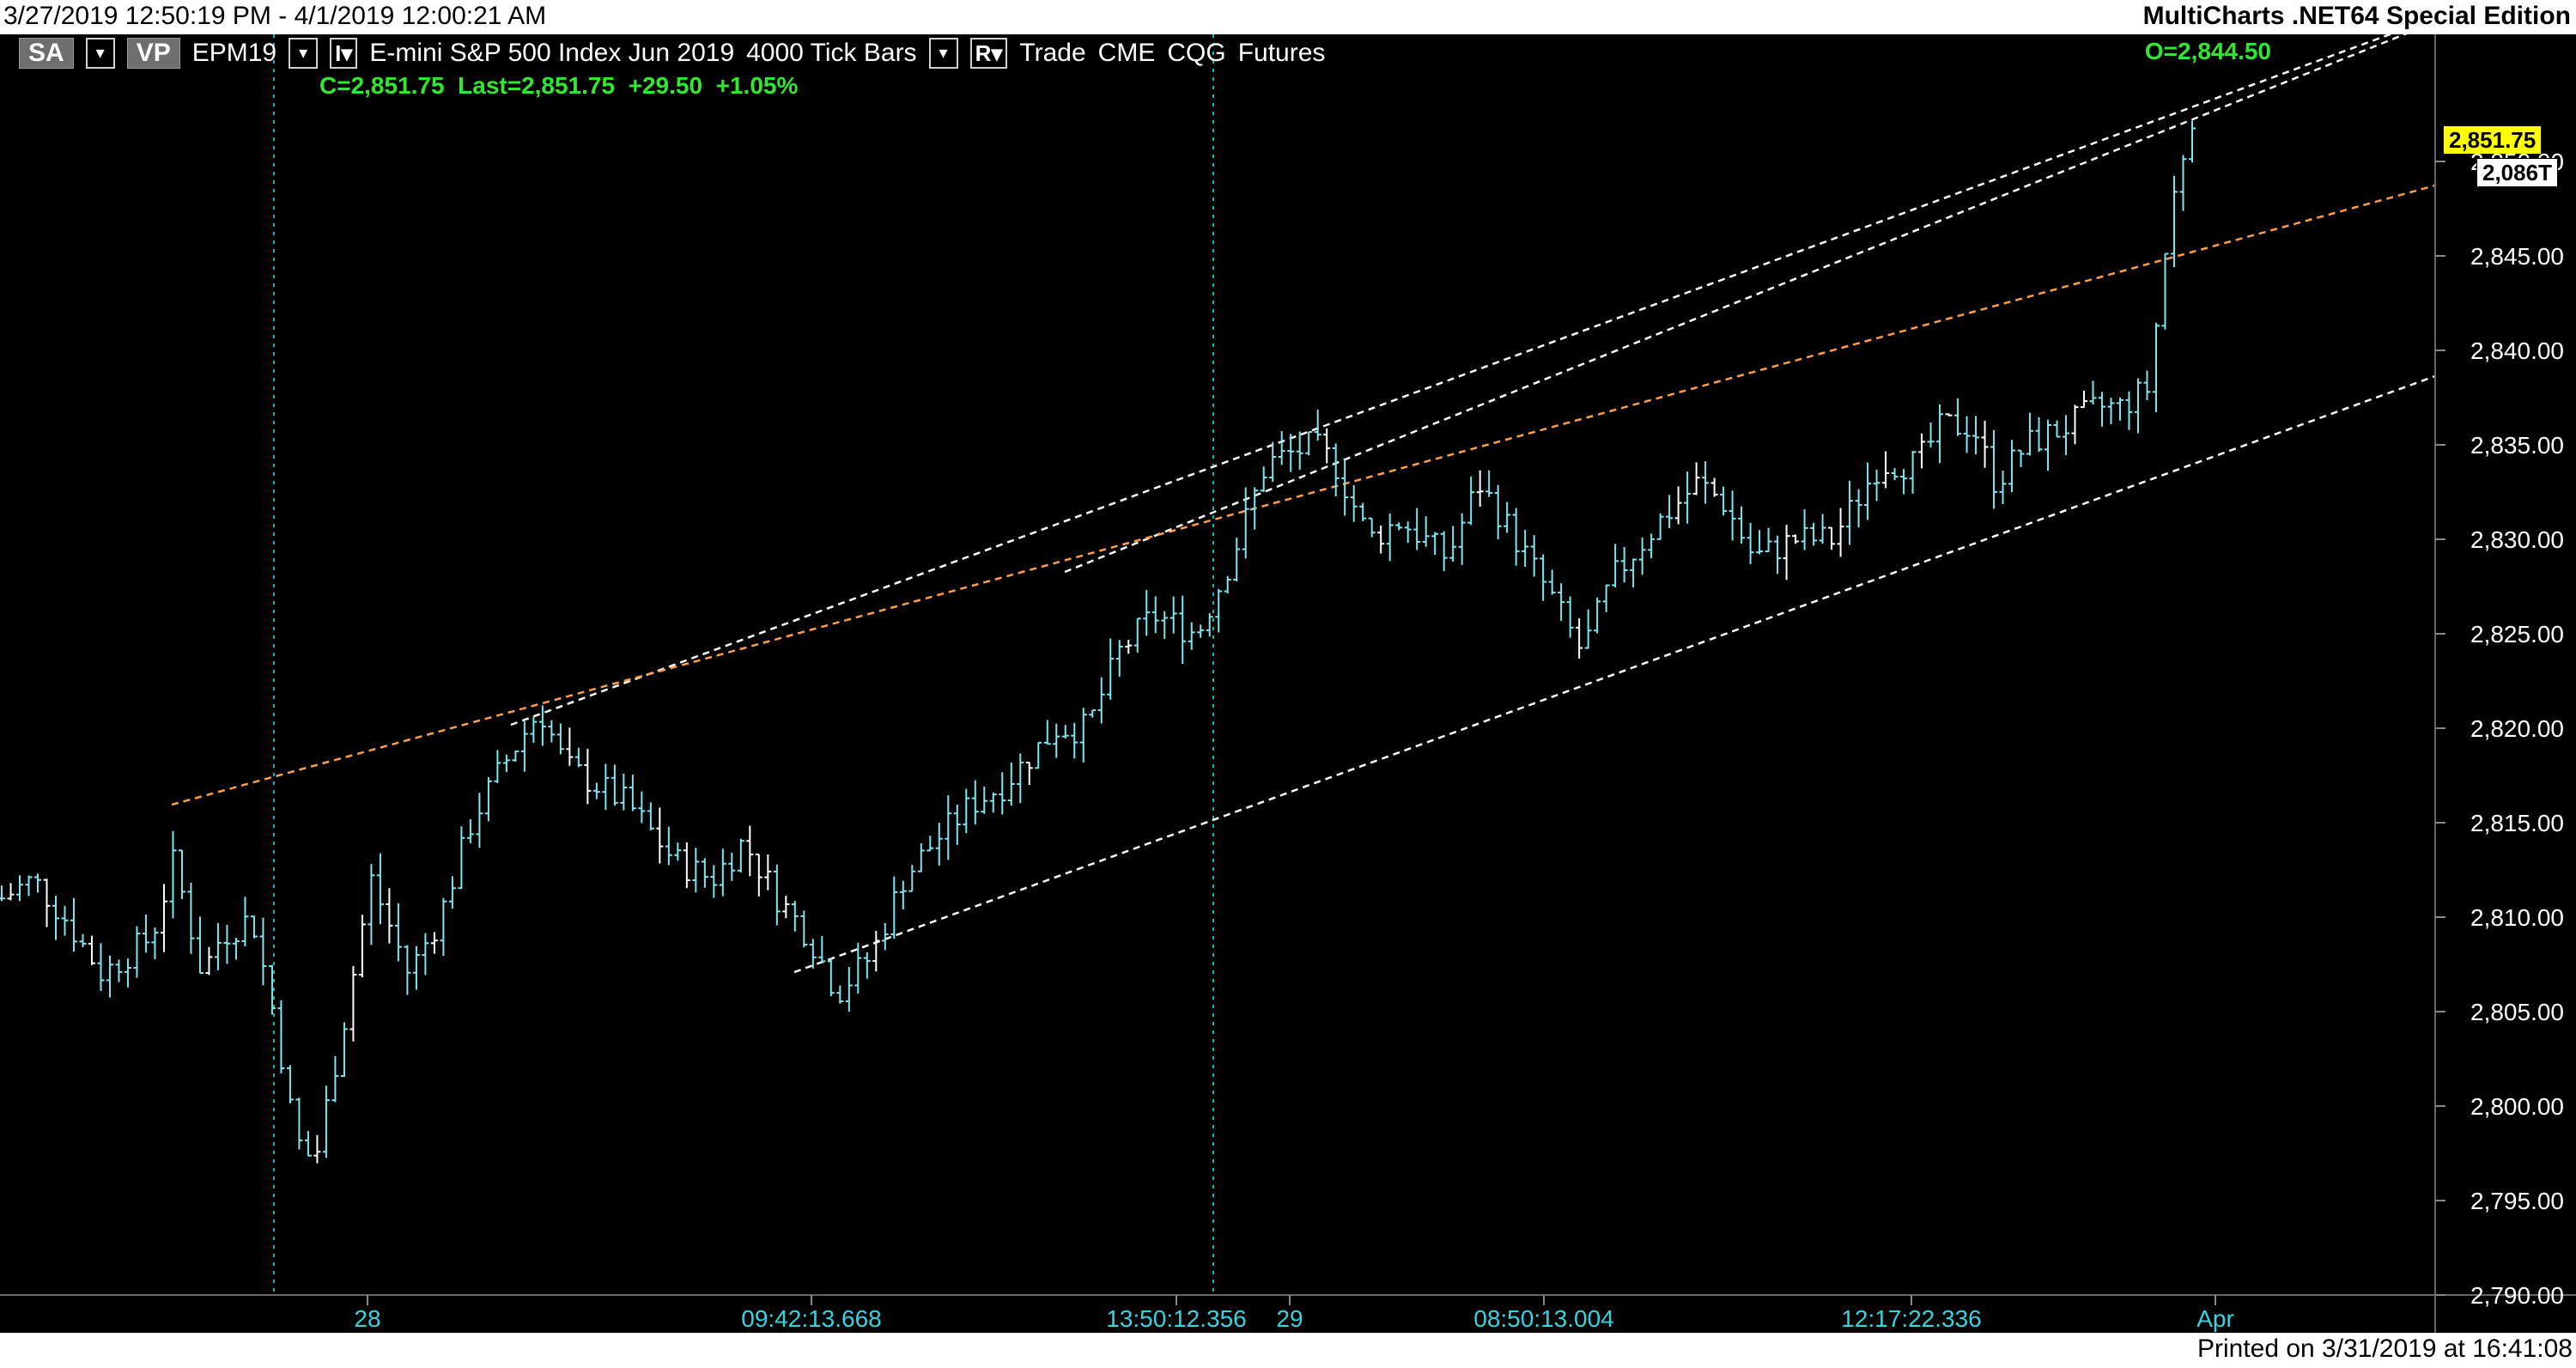 The image size is (2576, 1368). I want to click on symbol-dropdown-button: ▾, so click(304, 53).